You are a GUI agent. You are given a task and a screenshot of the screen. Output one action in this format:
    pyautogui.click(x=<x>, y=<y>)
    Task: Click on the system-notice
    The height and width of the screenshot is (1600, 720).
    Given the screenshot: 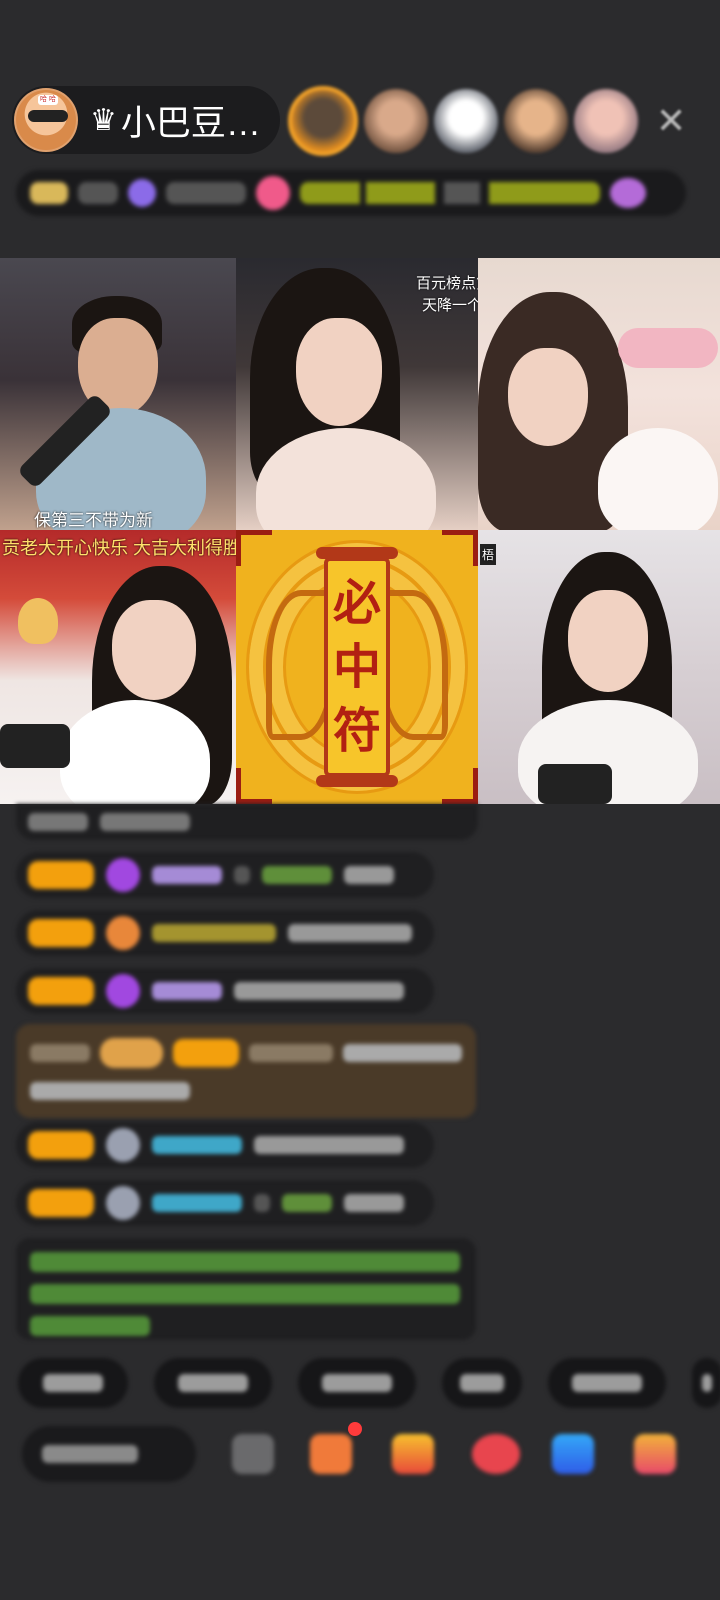 What is the action you would take?
    pyautogui.click(x=246, y=1289)
    